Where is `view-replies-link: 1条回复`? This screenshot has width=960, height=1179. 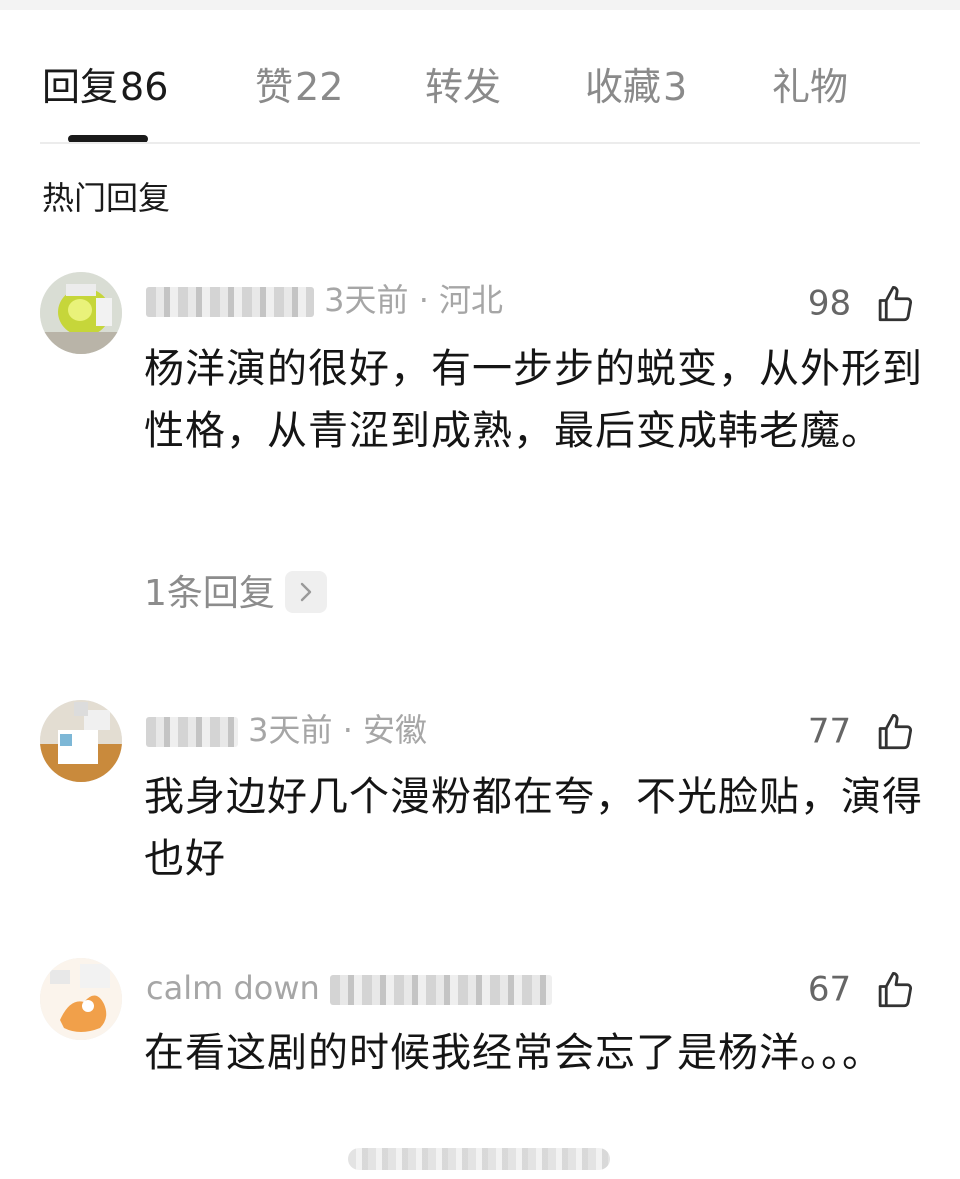 view-replies-link: 1条回复 is located at coordinates (235, 593).